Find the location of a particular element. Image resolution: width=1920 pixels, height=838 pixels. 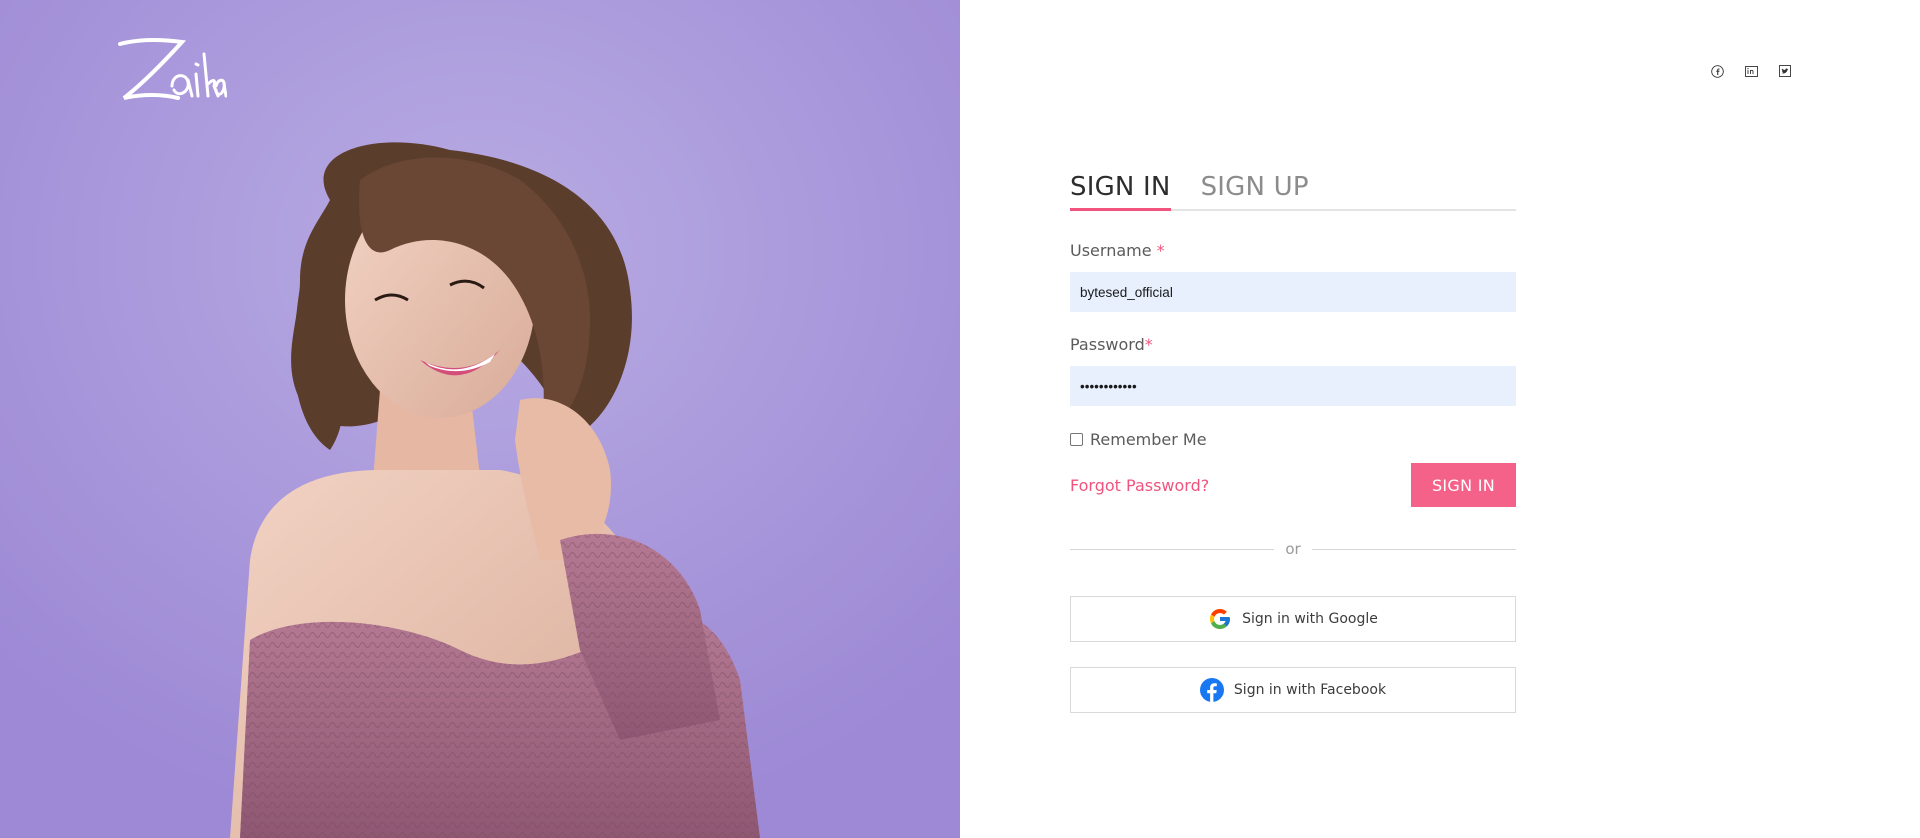

auth-tabs: SIGN IN SIGN UP is located at coordinates (1293, 188).